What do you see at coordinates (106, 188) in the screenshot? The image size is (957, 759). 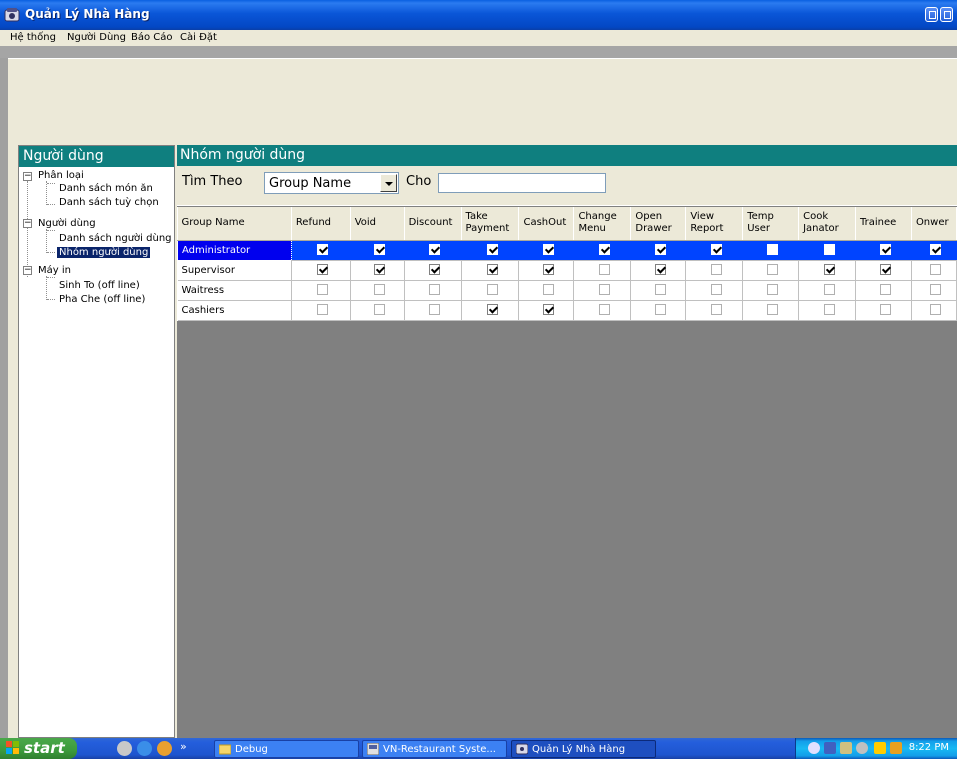 I see `tree-item-danh-sach-mon-an: Danh sách món ăn` at bounding box center [106, 188].